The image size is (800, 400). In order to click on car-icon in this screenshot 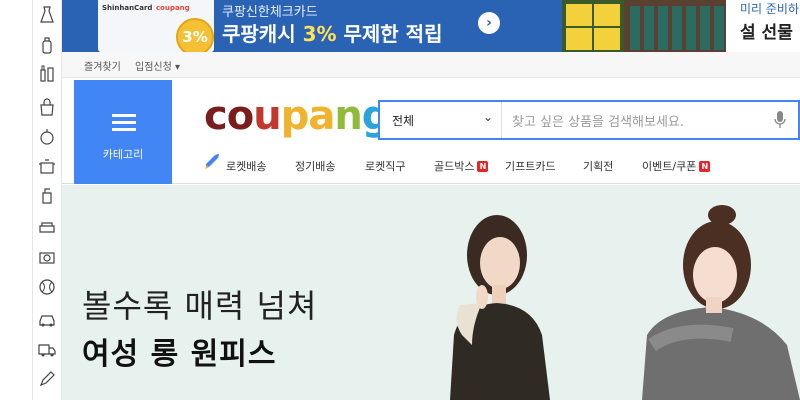, I will do `click(47, 319)`.